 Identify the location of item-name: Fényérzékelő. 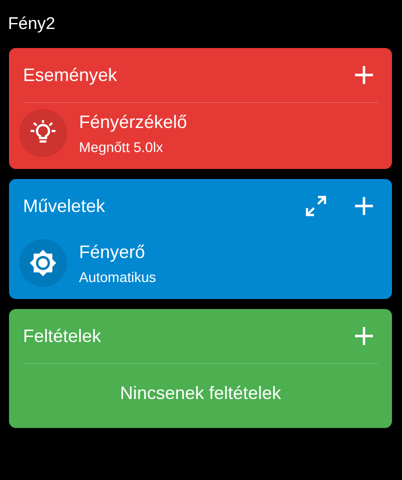
(133, 122).